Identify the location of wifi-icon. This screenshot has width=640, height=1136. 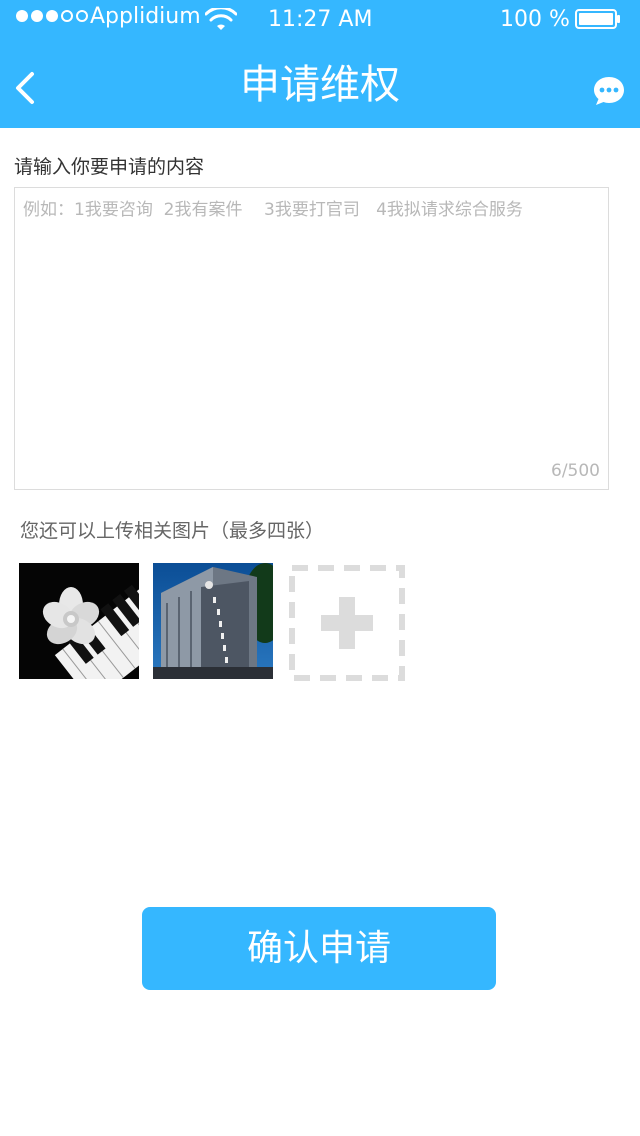
(221, 19).